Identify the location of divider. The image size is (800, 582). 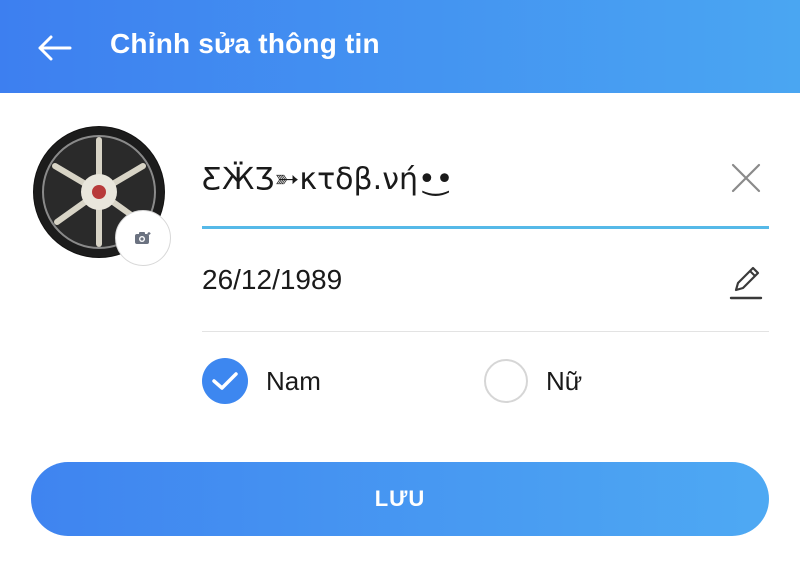
(485, 331).